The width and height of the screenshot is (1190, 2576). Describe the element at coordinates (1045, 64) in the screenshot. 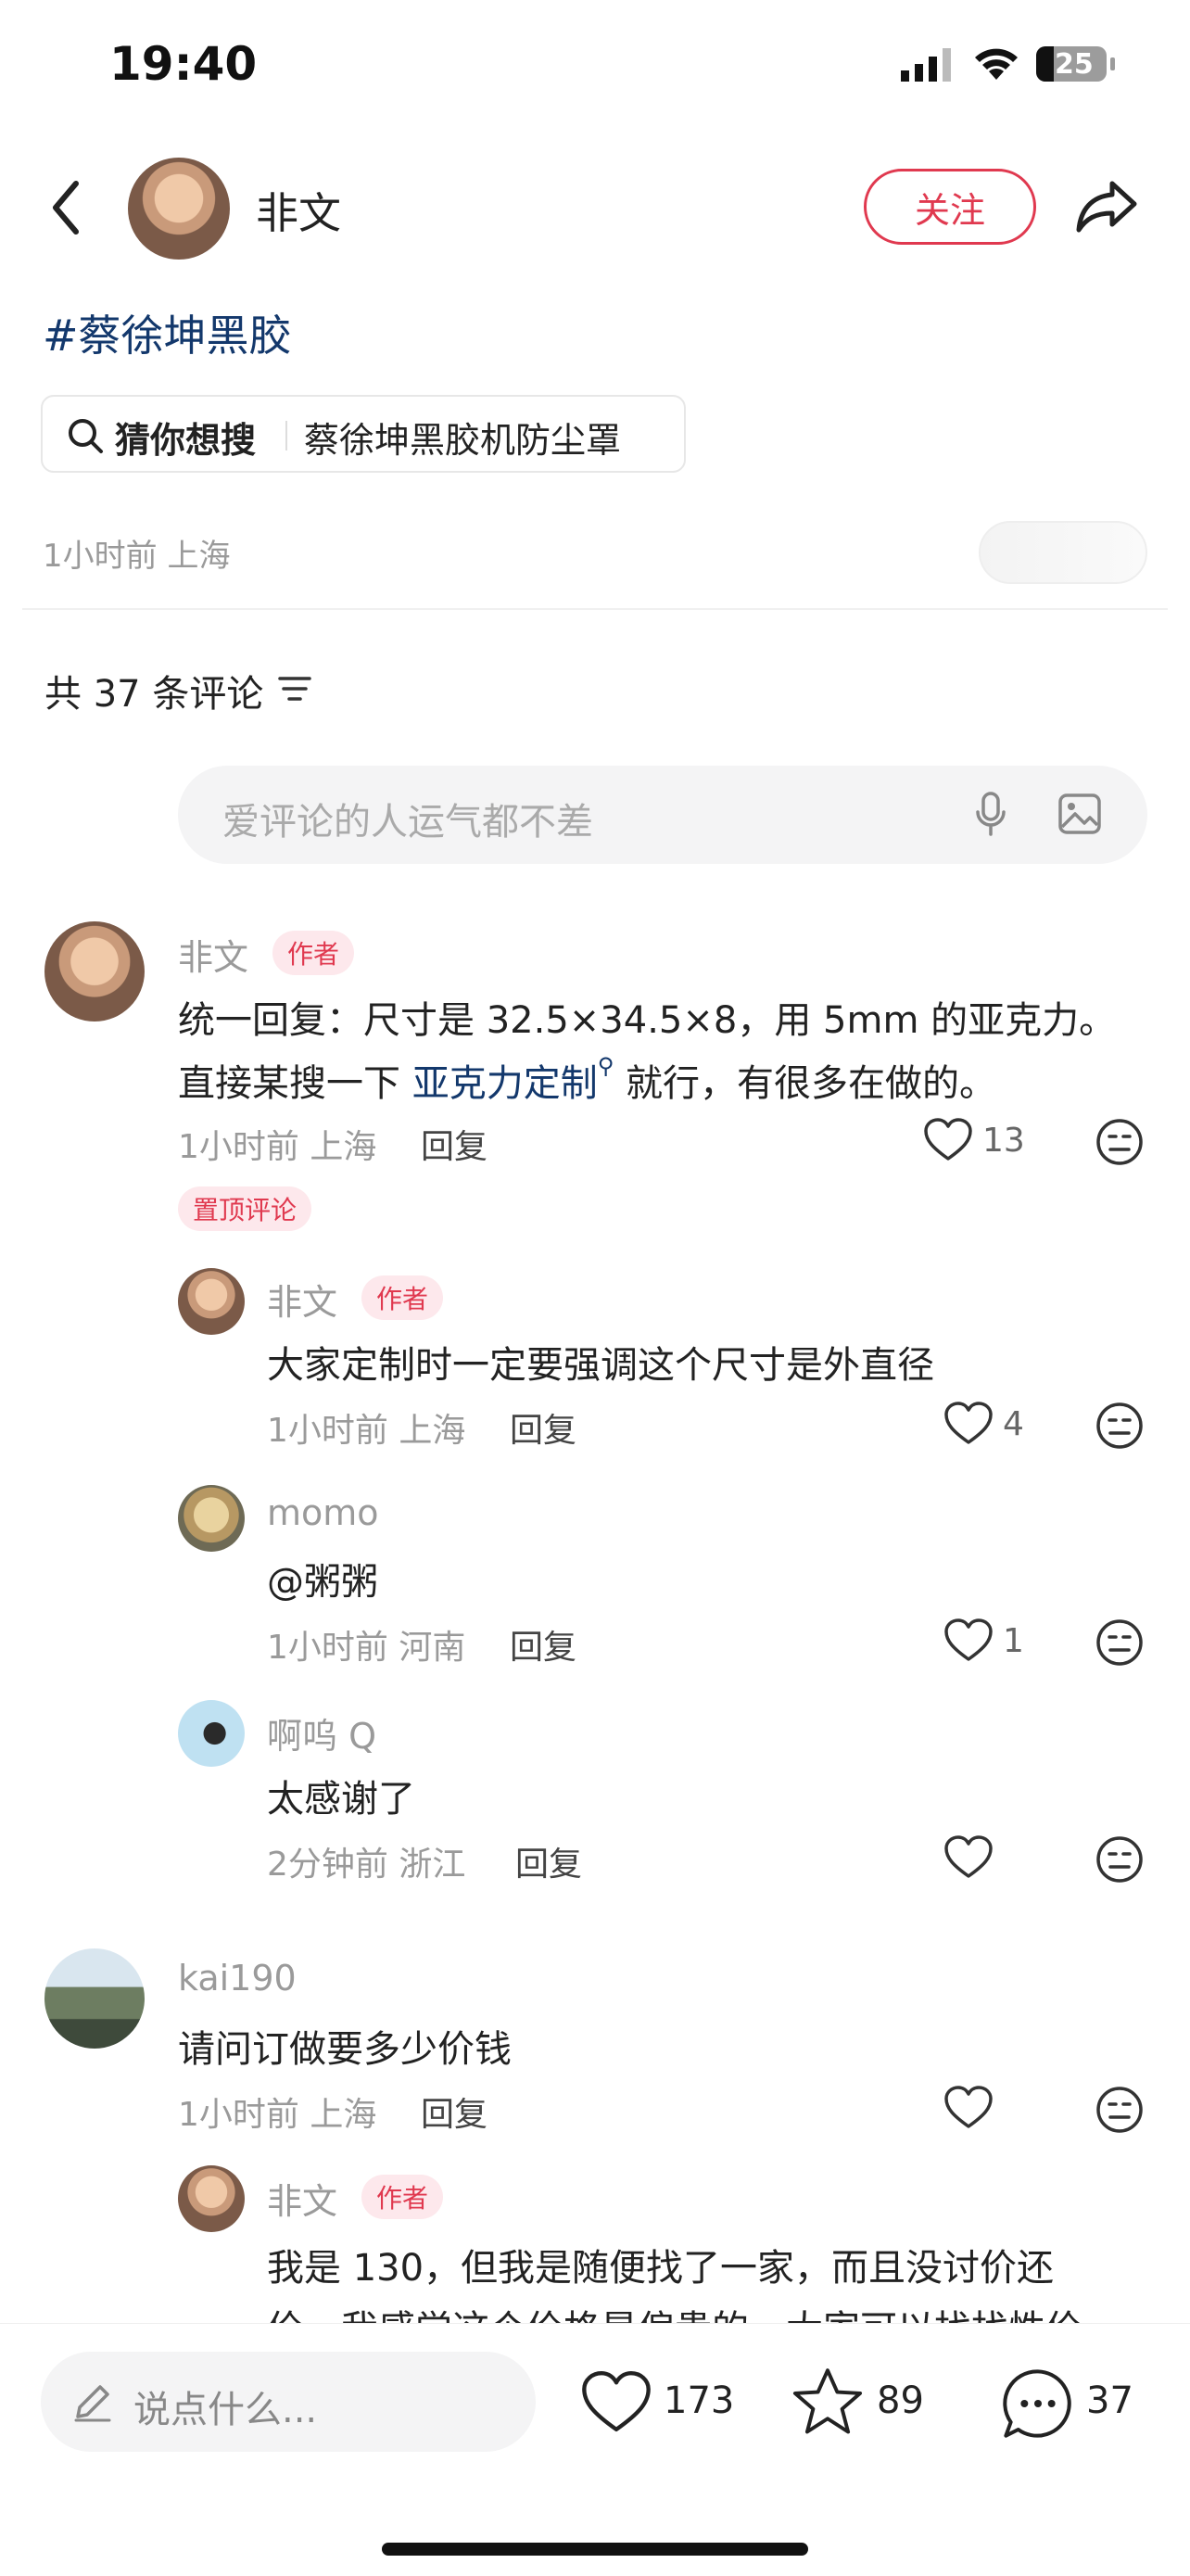

I see `battery-level` at that location.